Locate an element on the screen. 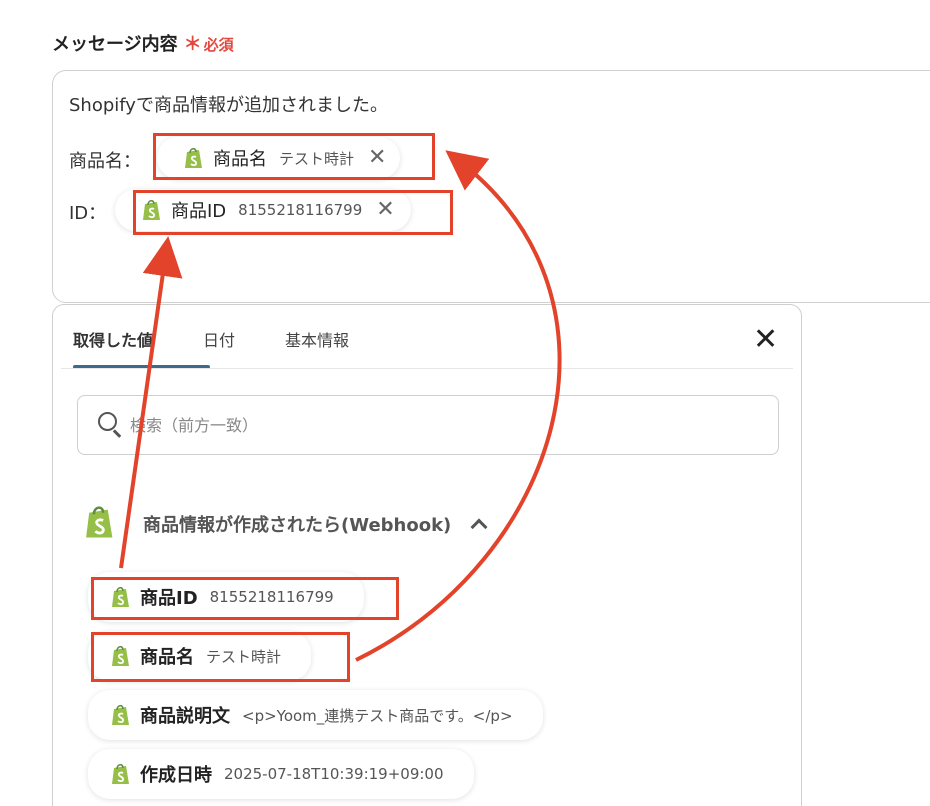 This screenshot has height=806, width=930. list-item-product-name: 商品名 テスト時計 is located at coordinates (200, 656).